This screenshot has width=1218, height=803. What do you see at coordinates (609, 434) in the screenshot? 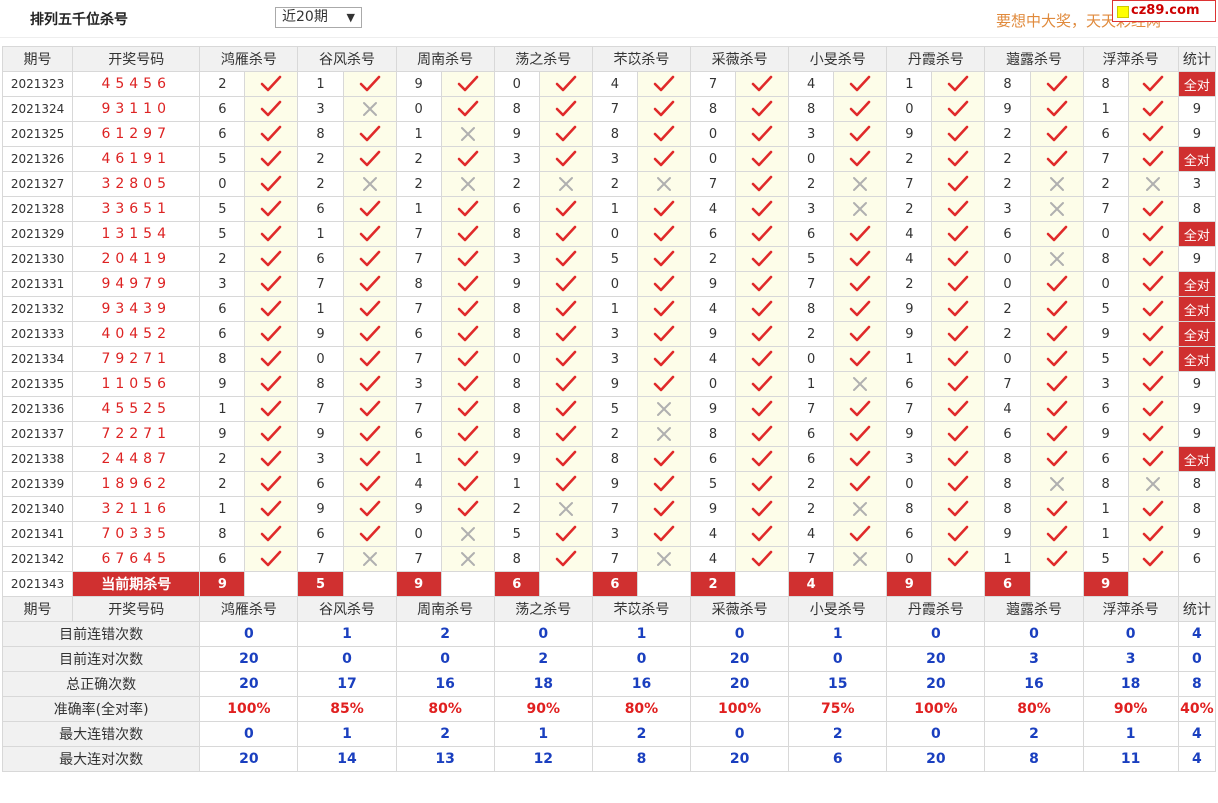
I see `table-row: 2021337 72271 9 9 6 8 2 8 6 9 6 9 9` at bounding box center [609, 434].